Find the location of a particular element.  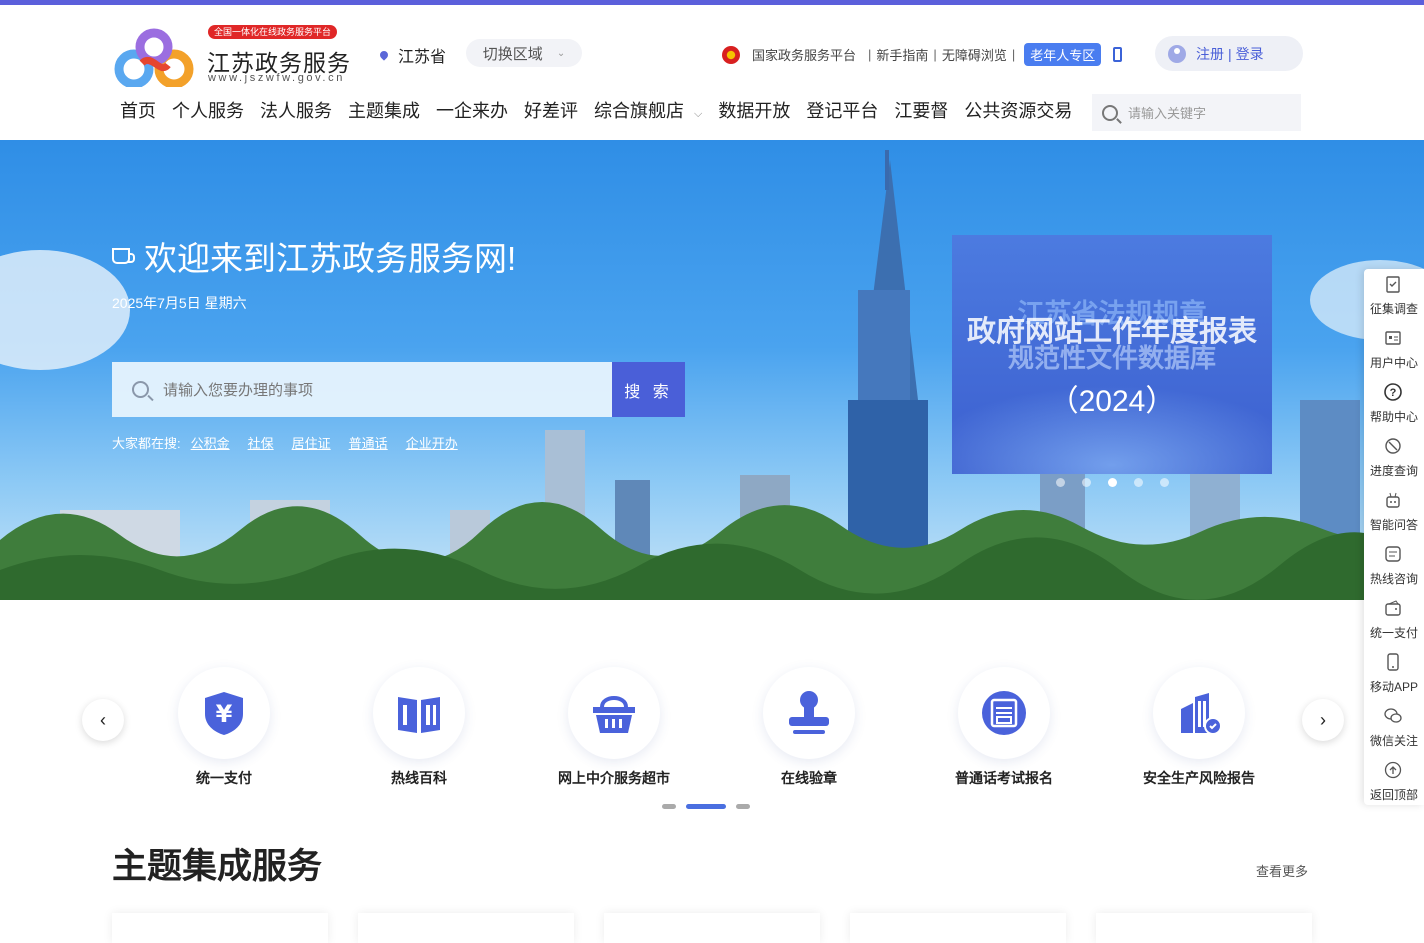

sidebar-label: 热线咨询 is located at coordinates (1393, 579).